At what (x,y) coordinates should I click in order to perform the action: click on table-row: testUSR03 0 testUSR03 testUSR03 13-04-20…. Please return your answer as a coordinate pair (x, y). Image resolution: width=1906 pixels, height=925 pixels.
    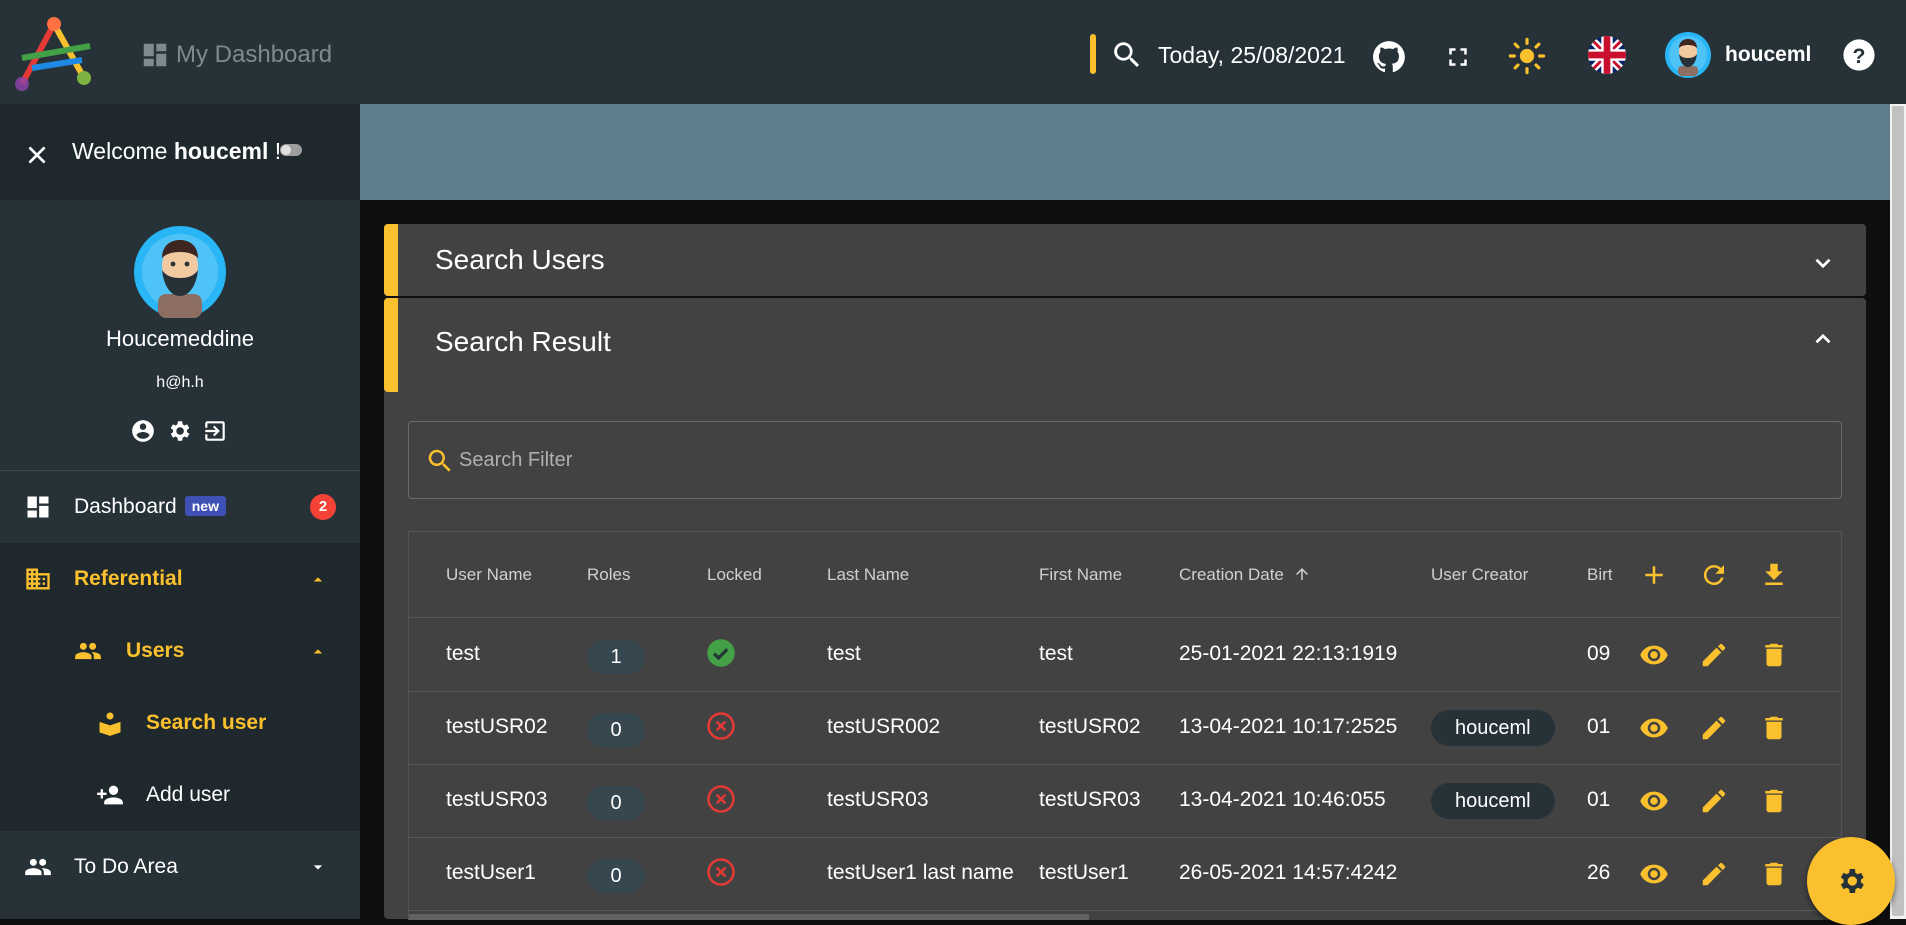
    Looking at the image, I should click on (1125, 801).